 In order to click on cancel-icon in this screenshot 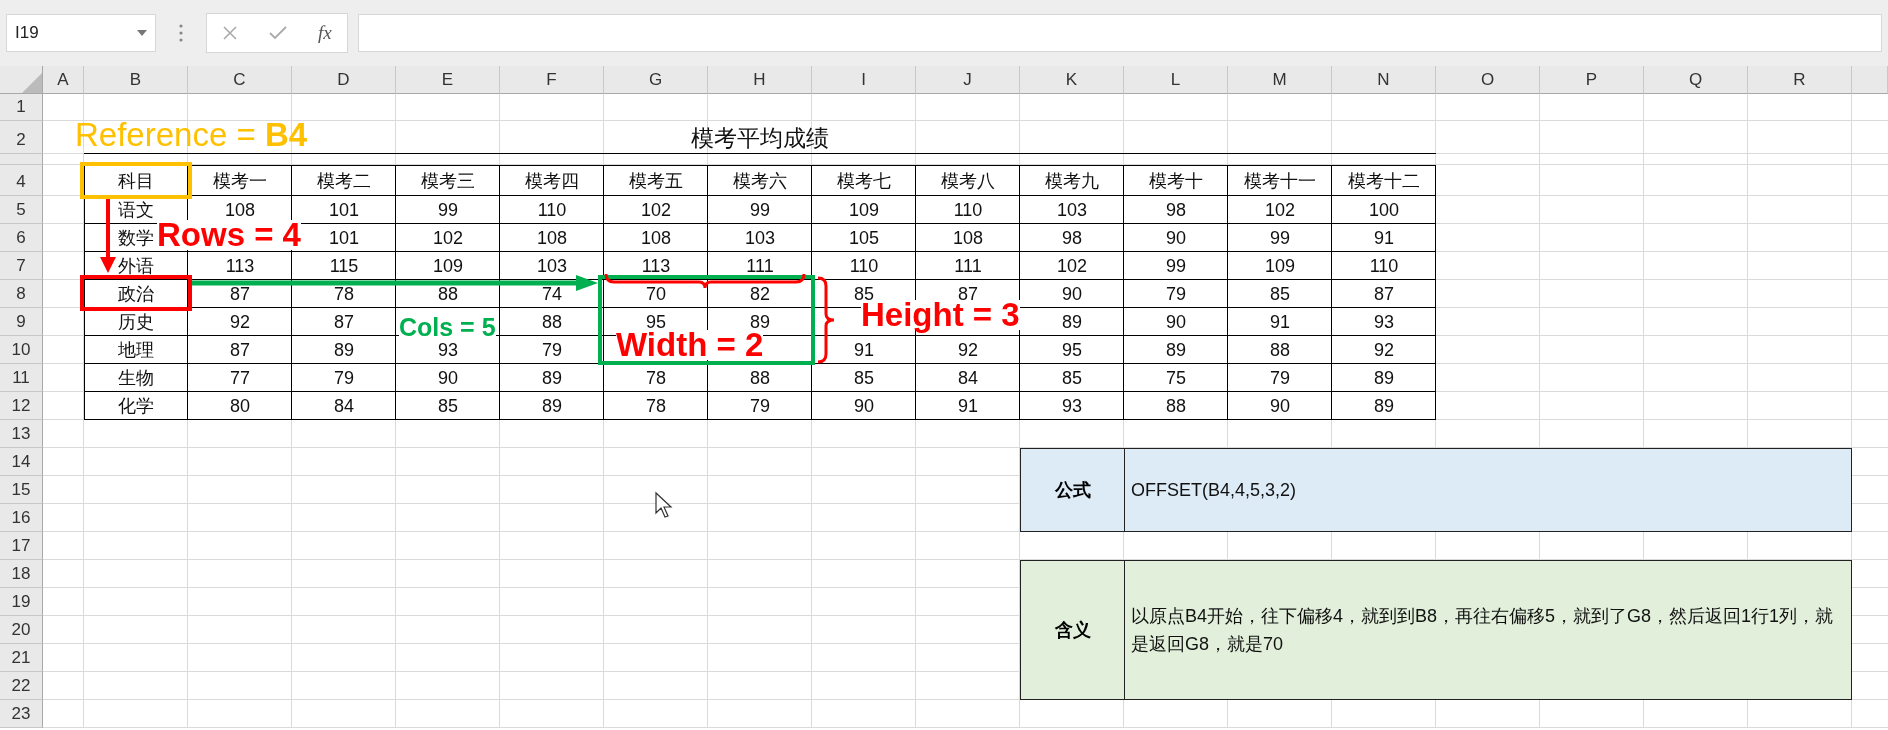, I will do `click(230, 33)`.